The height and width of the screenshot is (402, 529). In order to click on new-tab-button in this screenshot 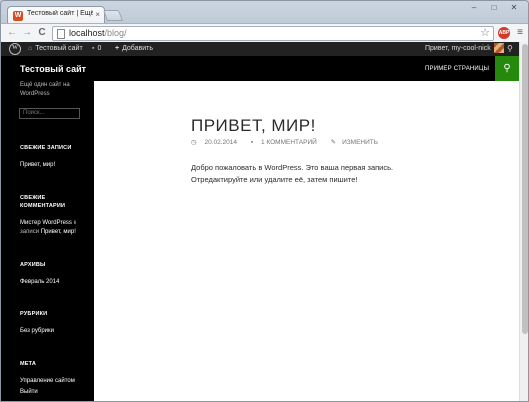, I will do `click(113, 15)`.